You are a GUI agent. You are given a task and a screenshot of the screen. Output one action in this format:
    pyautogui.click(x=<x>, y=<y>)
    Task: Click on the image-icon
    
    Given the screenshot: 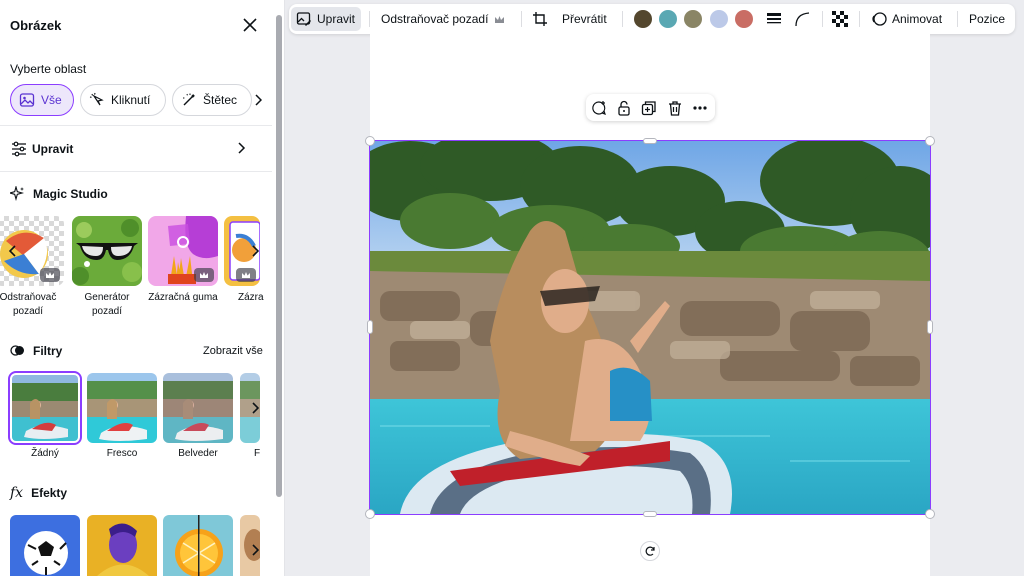 What is the action you would take?
    pyautogui.click(x=27, y=100)
    